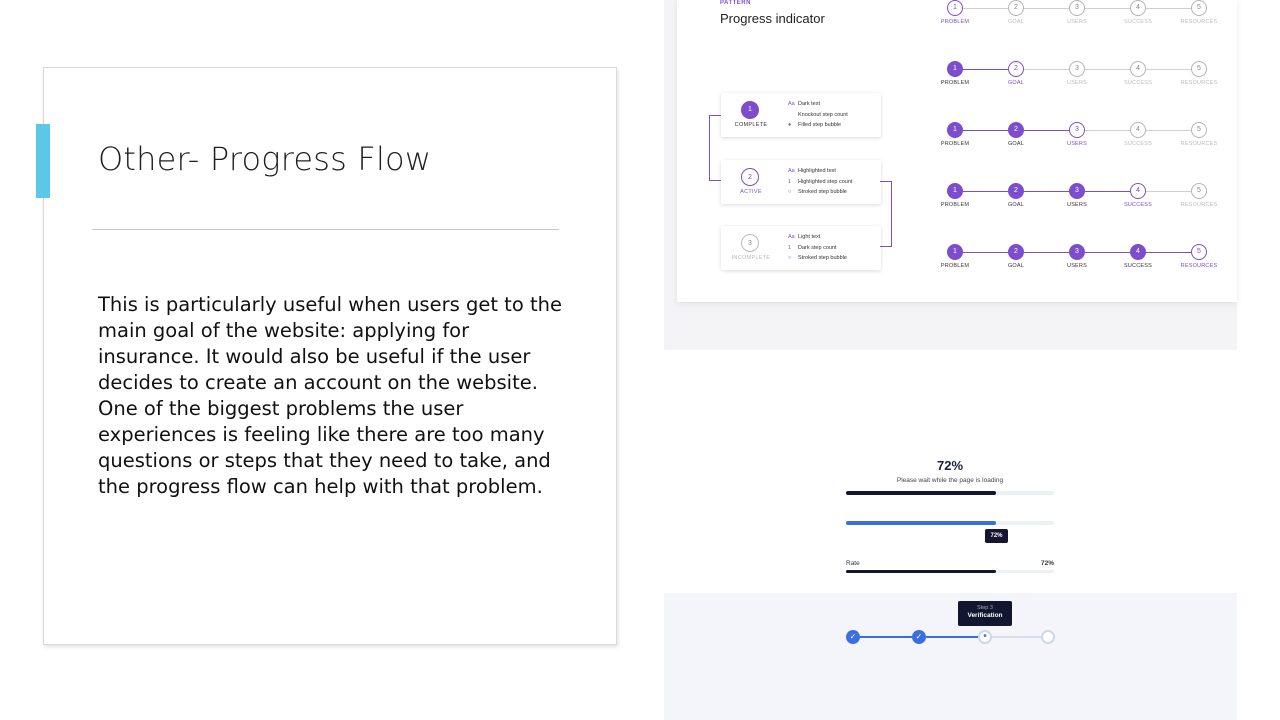  What do you see at coordinates (265, 159) in the screenshot?
I see `slide-title: Other- Progress Flow` at bounding box center [265, 159].